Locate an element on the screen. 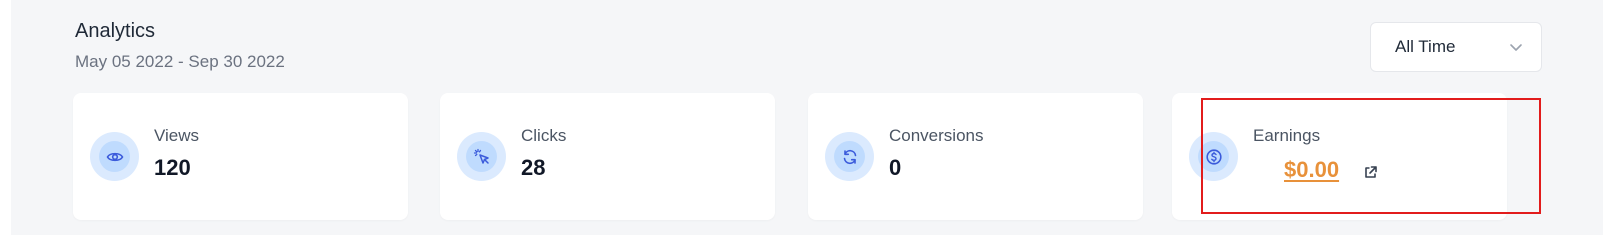 The image size is (1603, 240). chevron-down-icon is located at coordinates (1516, 47).